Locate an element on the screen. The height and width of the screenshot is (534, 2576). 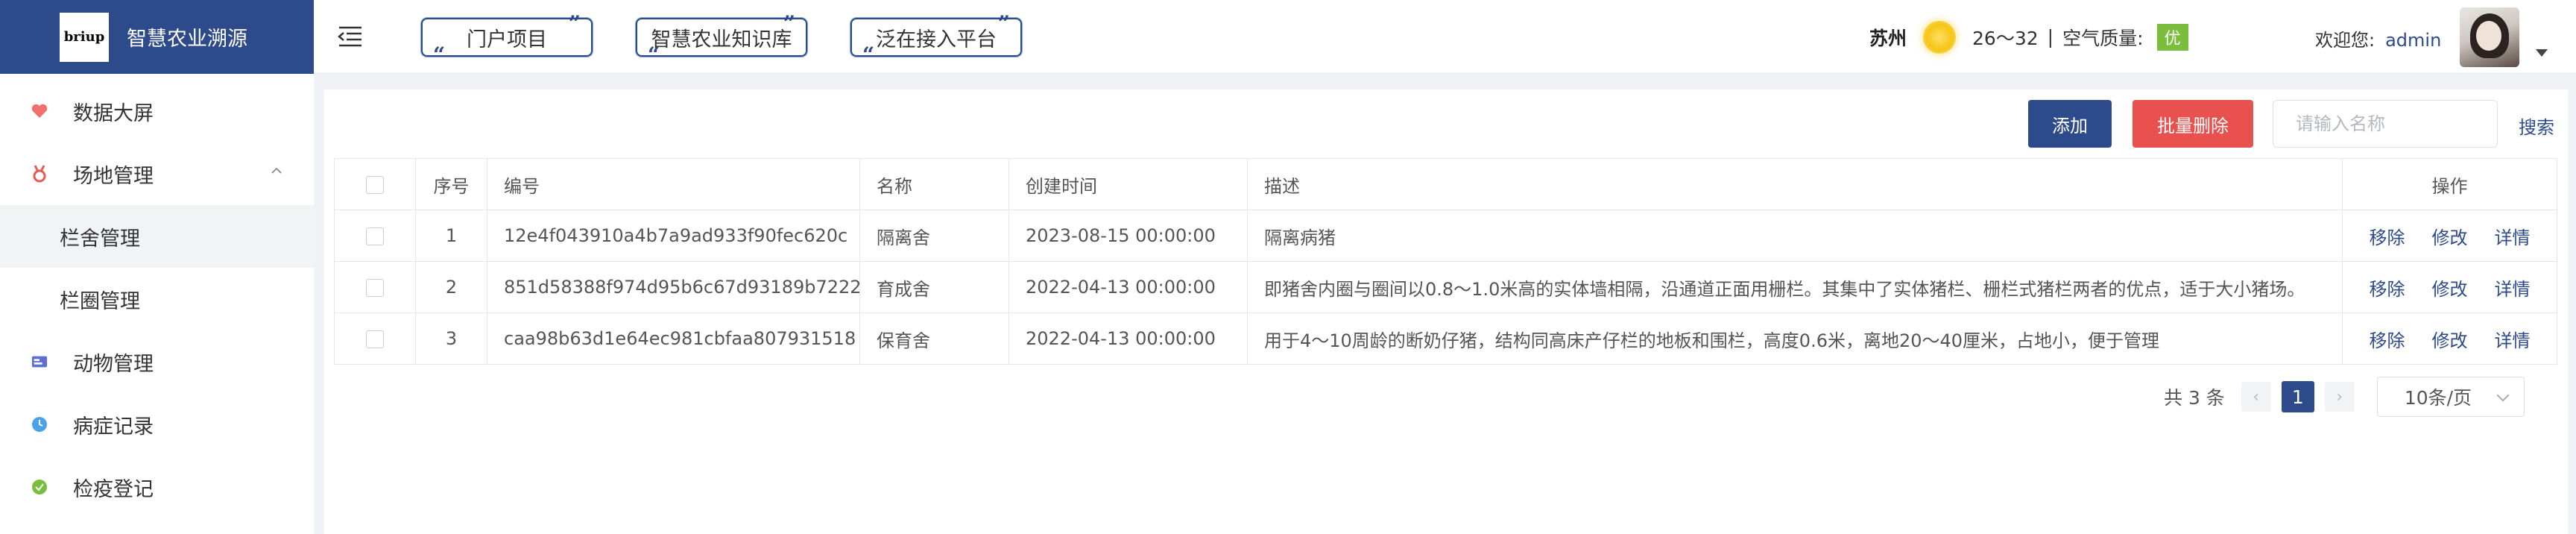
card-icon is located at coordinates (39, 362).